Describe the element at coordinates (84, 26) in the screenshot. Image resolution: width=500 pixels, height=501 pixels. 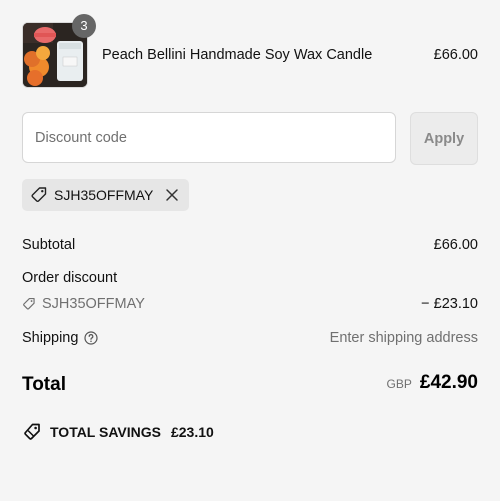
I see `quantity-badge: 3` at that location.